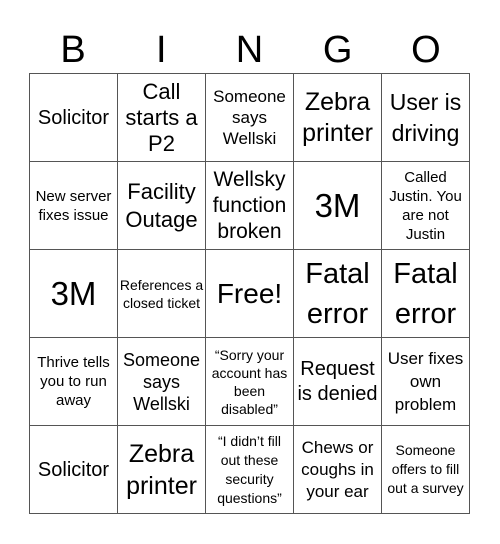 This screenshot has width=500, height=544. I want to click on bingo-cell: Thrive tells you to run away, so click(74, 382).